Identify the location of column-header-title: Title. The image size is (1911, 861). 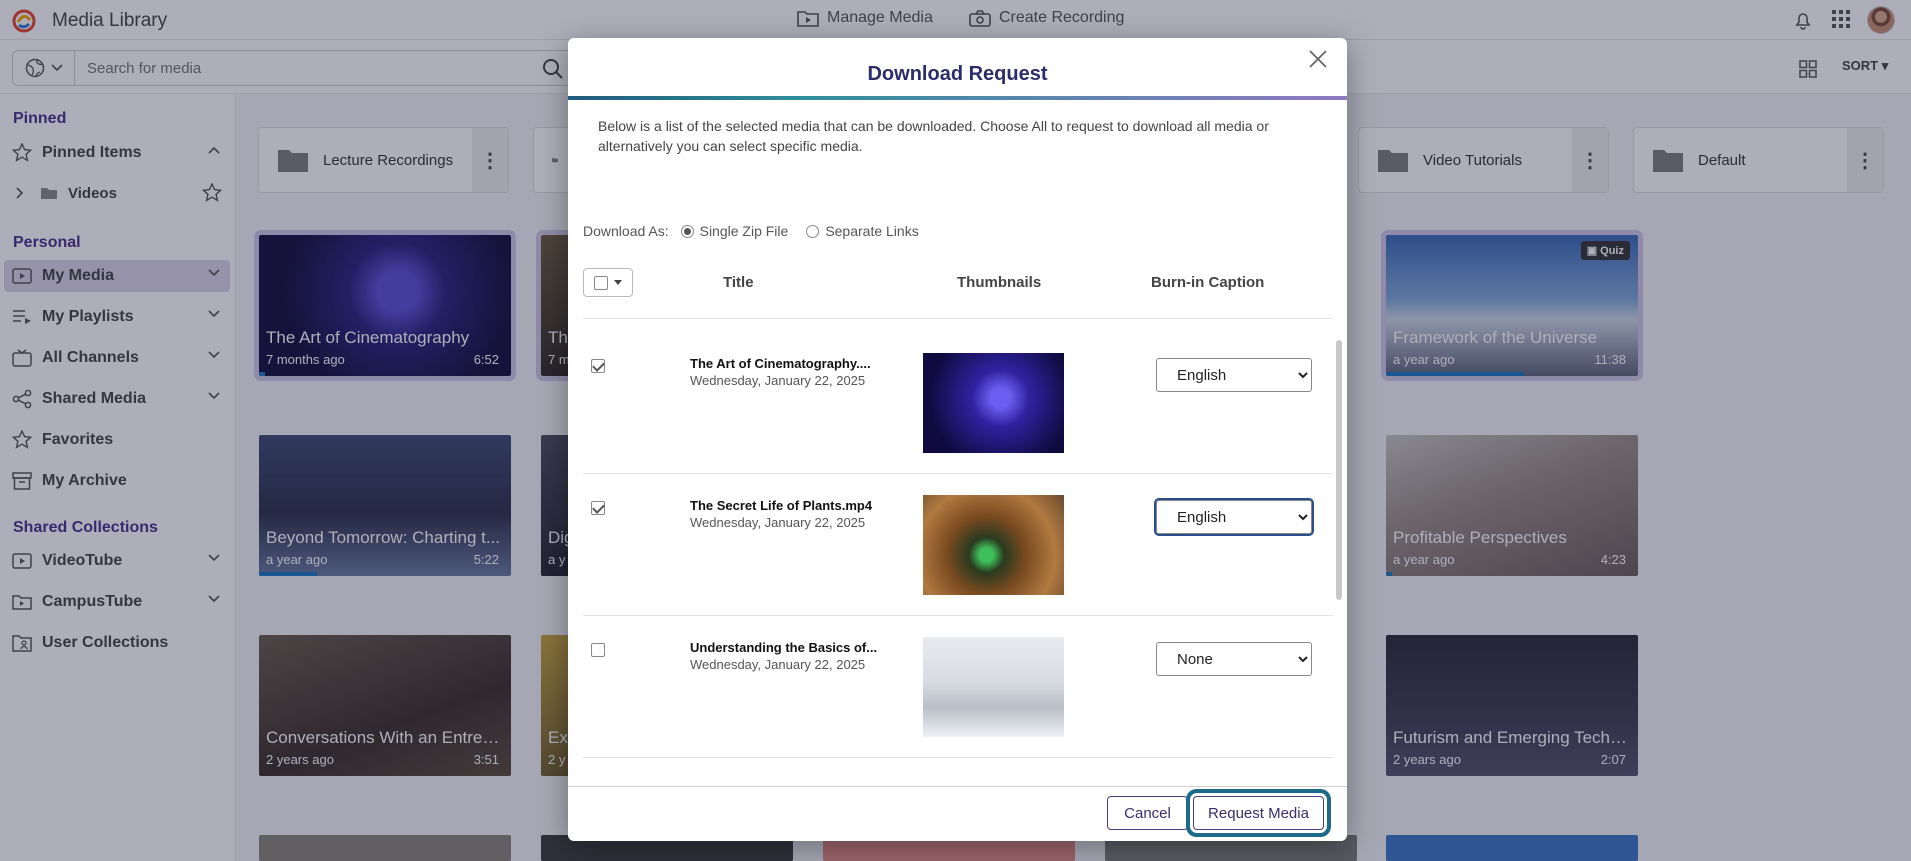
(738, 282).